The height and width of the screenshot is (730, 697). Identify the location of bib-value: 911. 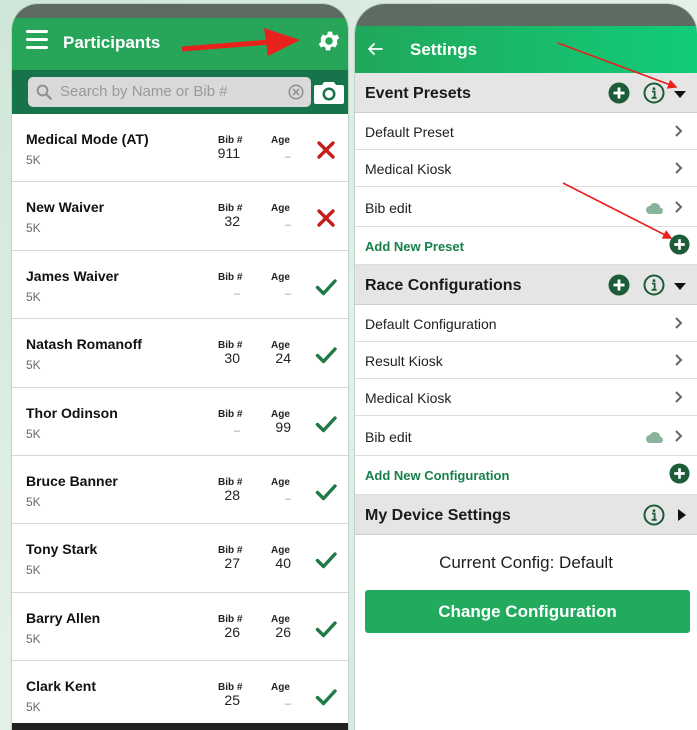
(228, 153).